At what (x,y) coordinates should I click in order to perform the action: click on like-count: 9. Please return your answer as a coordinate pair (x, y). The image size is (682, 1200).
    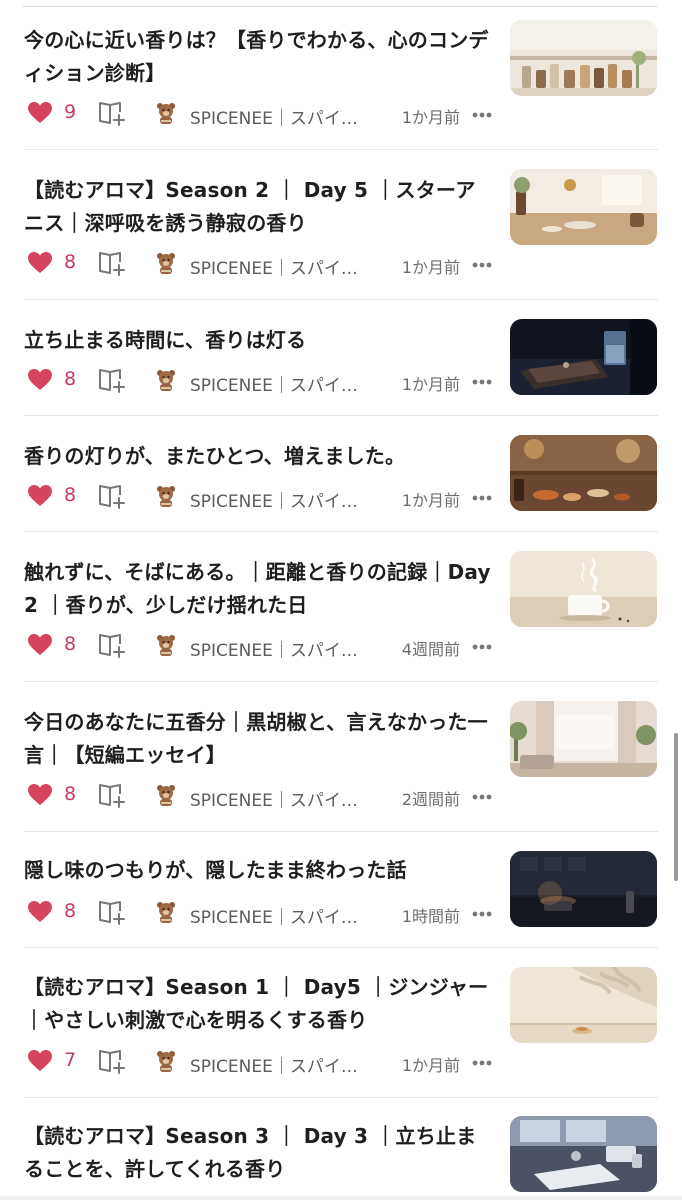
    Looking at the image, I should click on (70, 112).